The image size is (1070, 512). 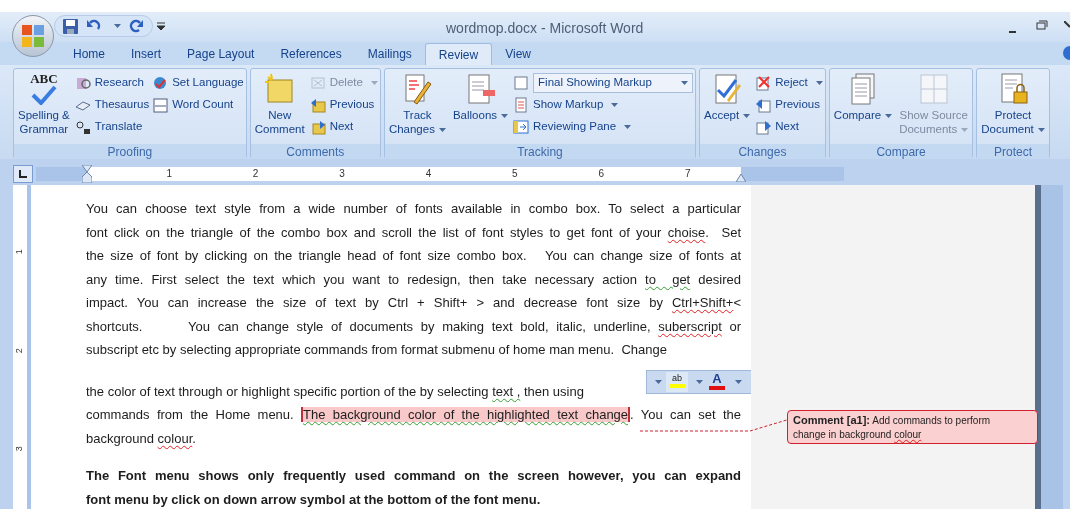 What do you see at coordinates (540, 151) in the screenshot?
I see `group-label: Tracking` at bounding box center [540, 151].